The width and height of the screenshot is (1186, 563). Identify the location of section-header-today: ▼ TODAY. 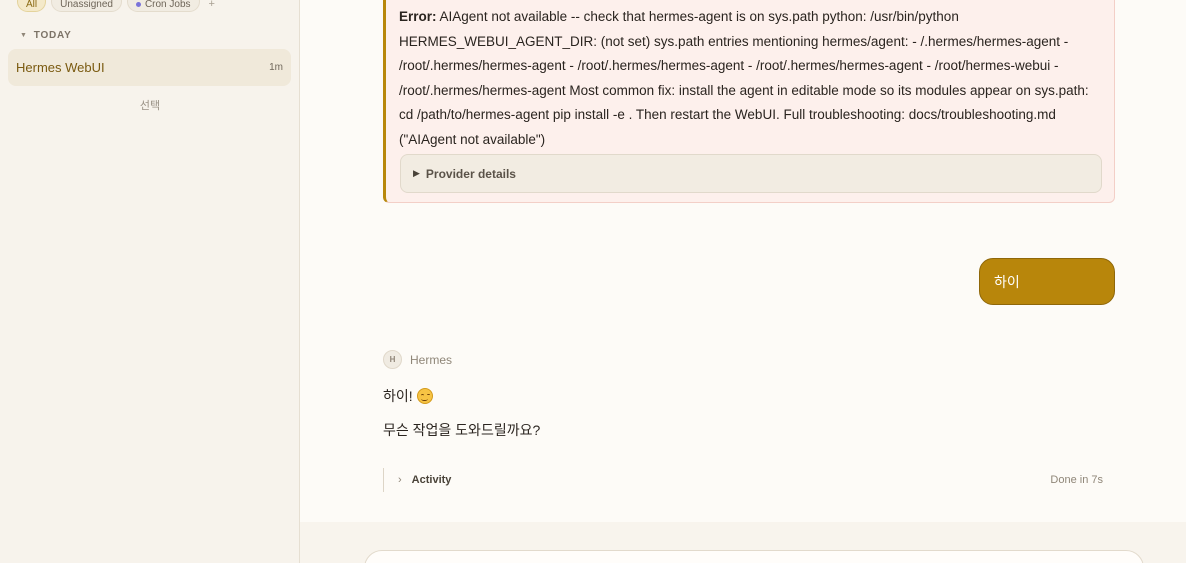
(46, 35).